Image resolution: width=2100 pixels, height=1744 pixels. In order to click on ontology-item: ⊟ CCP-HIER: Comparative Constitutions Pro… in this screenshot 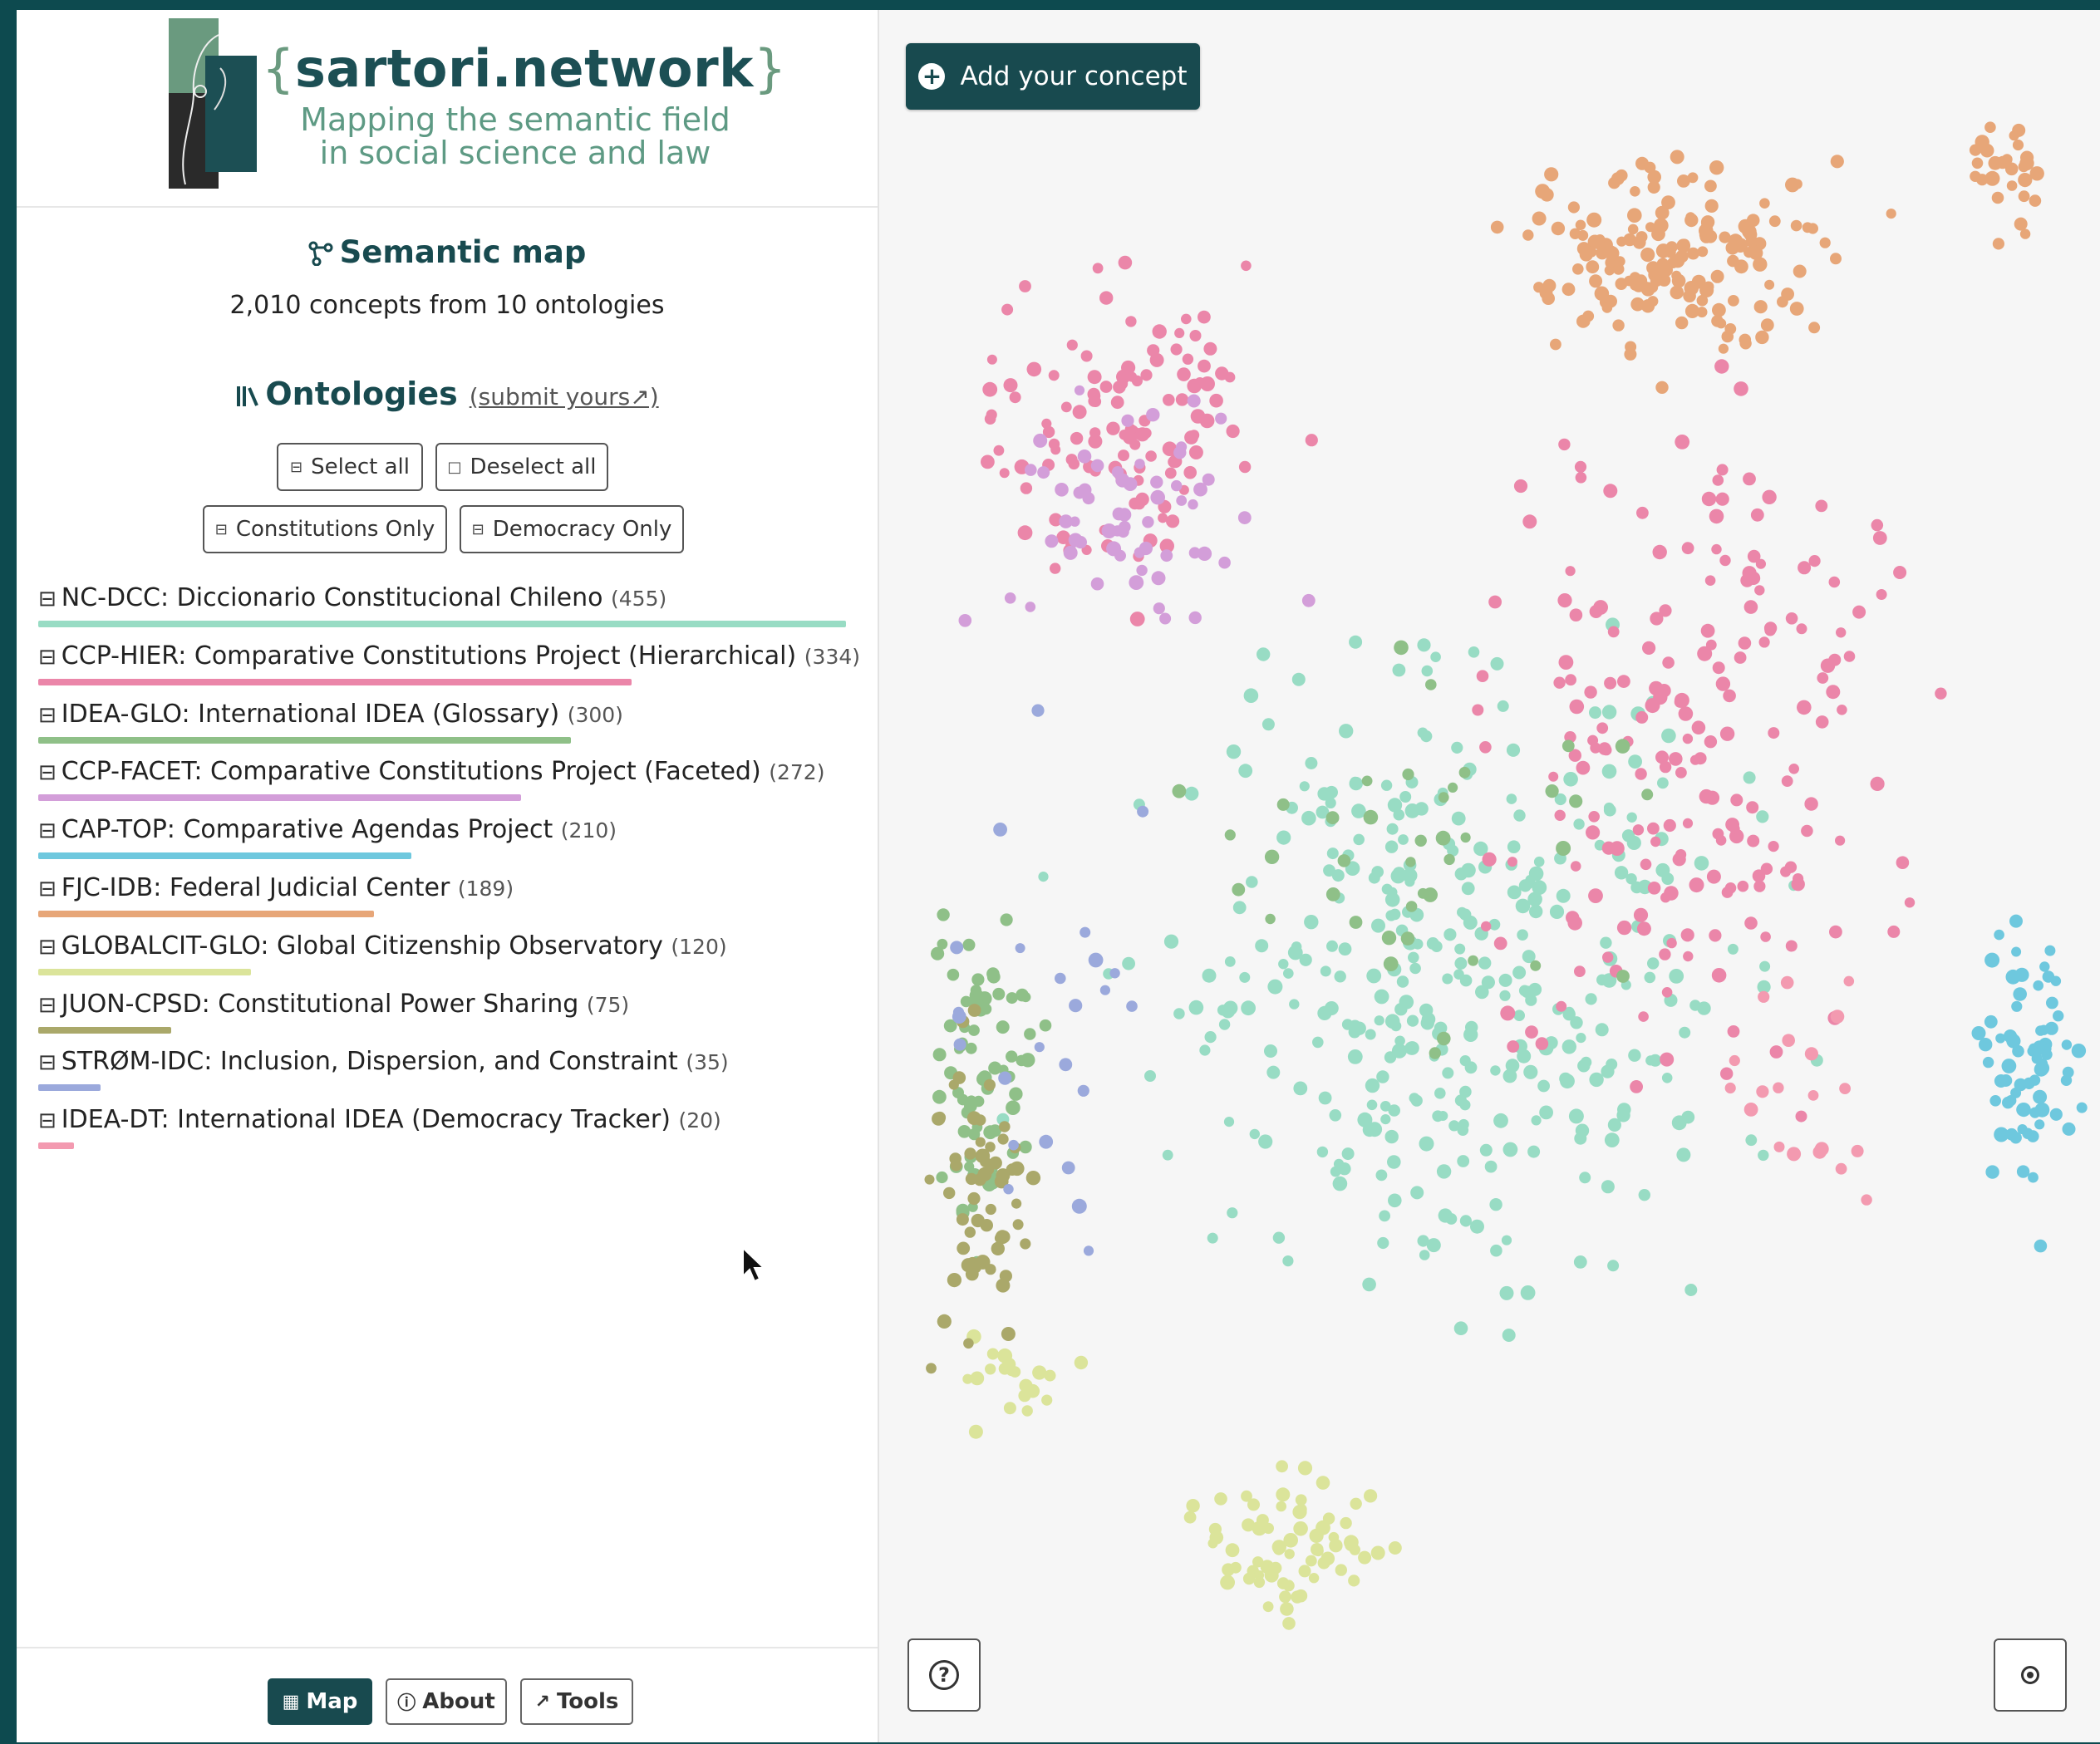, I will do `click(449, 670)`.